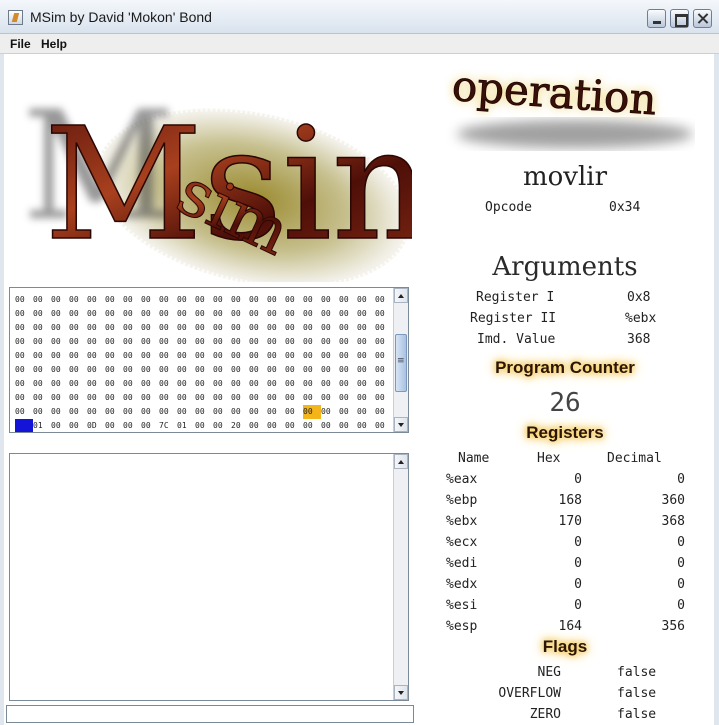  I want to click on scroll-up-arrow-icon, so click(401, 295).